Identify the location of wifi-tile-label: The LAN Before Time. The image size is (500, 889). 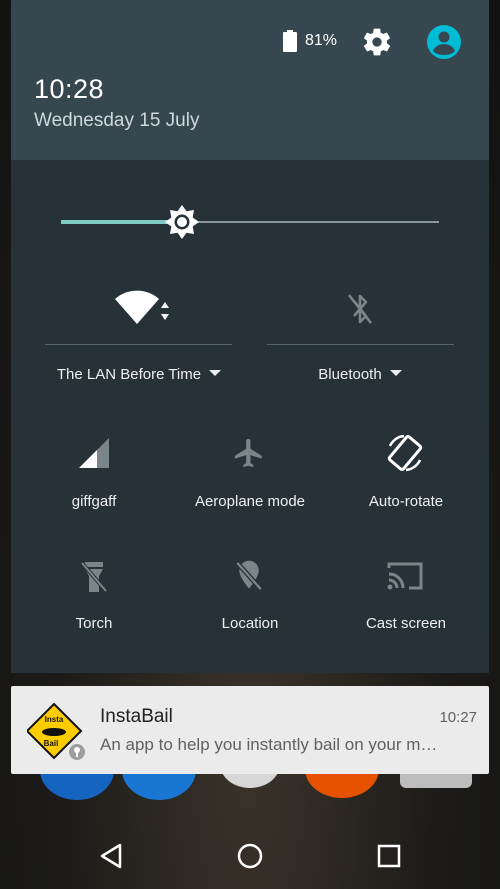
(139, 374).